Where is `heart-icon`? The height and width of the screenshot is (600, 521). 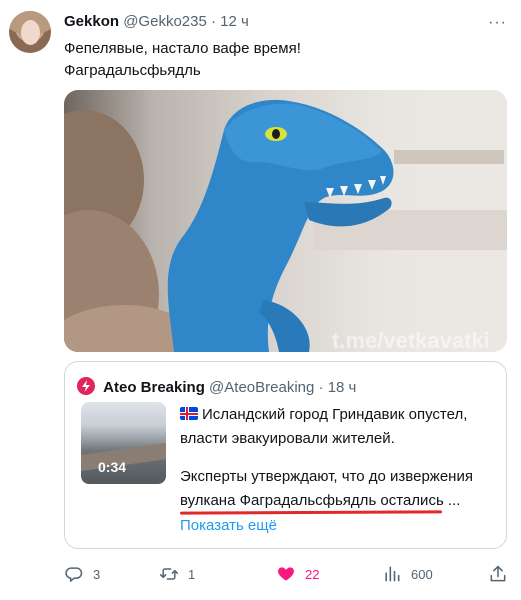
heart-icon is located at coordinates (286, 574).